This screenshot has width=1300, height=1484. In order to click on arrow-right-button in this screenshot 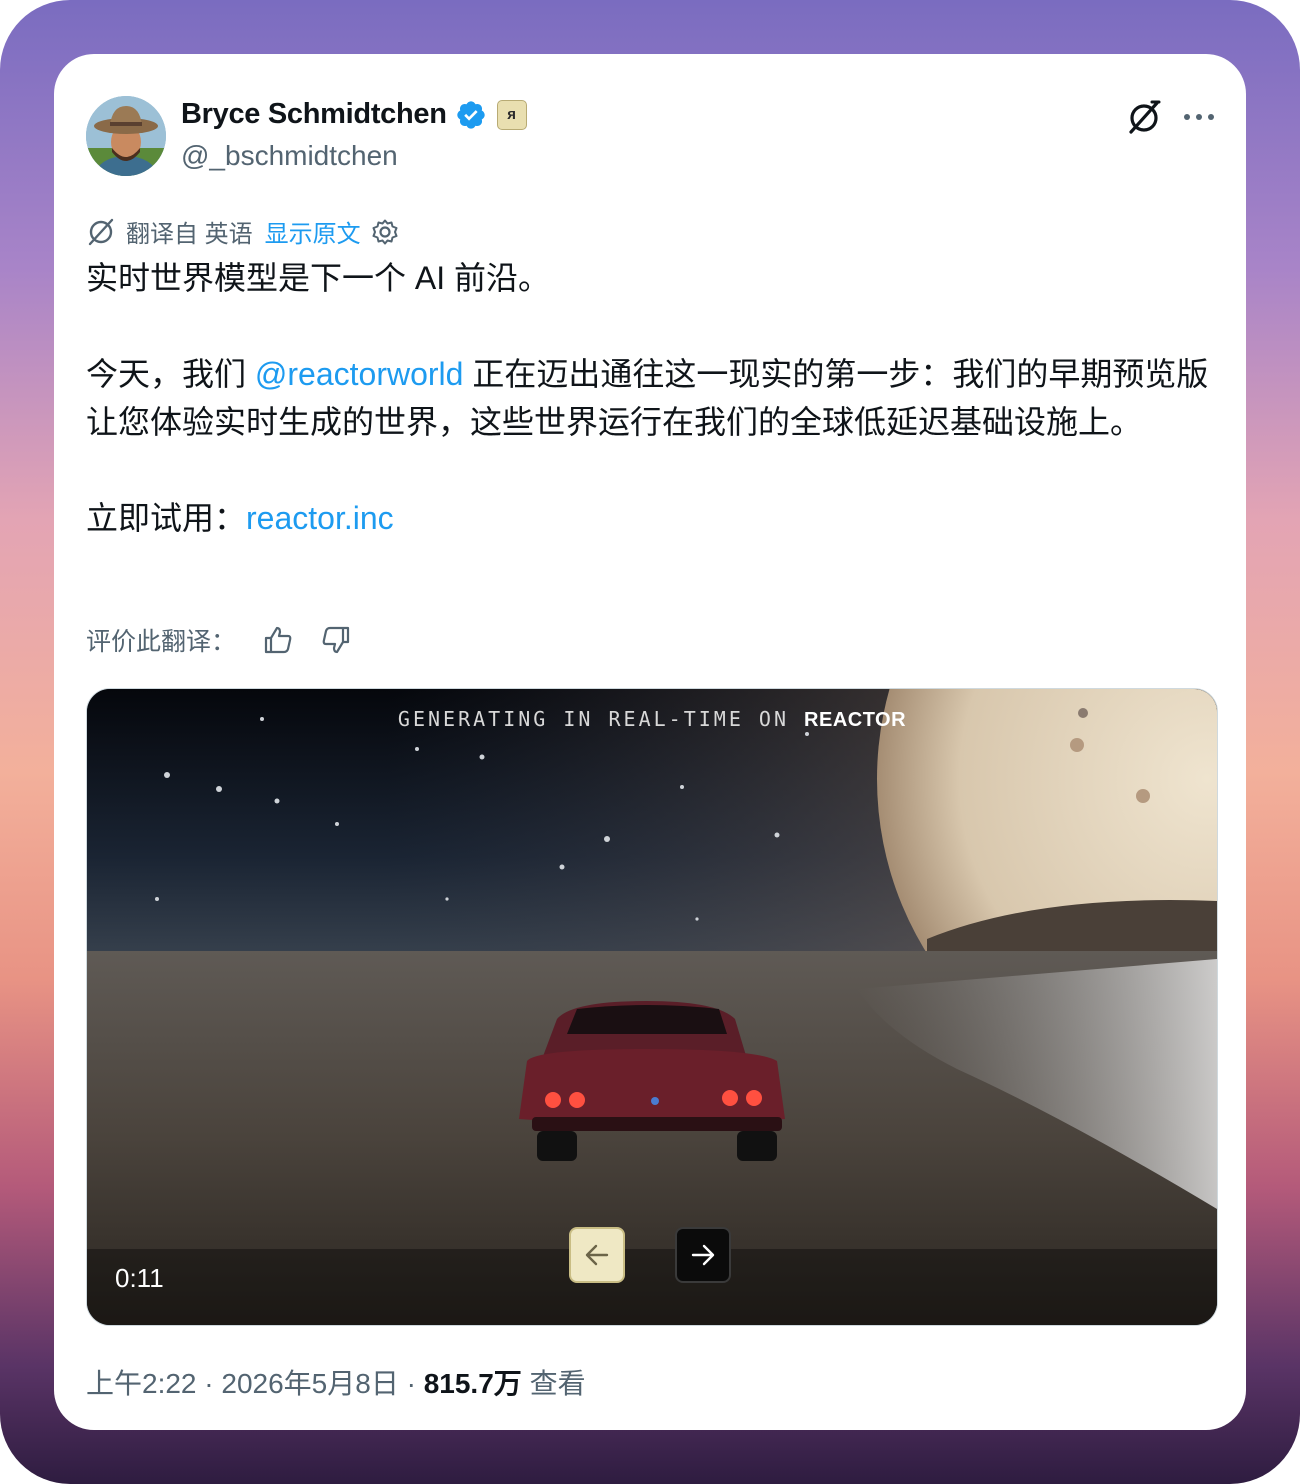, I will do `click(703, 1255)`.